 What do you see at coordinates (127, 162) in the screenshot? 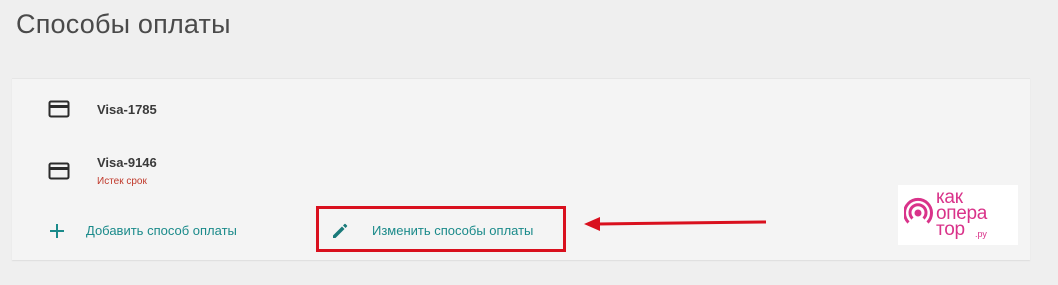
I see `payment-method-name: Visa-9146` at bounding box center [127, 162].